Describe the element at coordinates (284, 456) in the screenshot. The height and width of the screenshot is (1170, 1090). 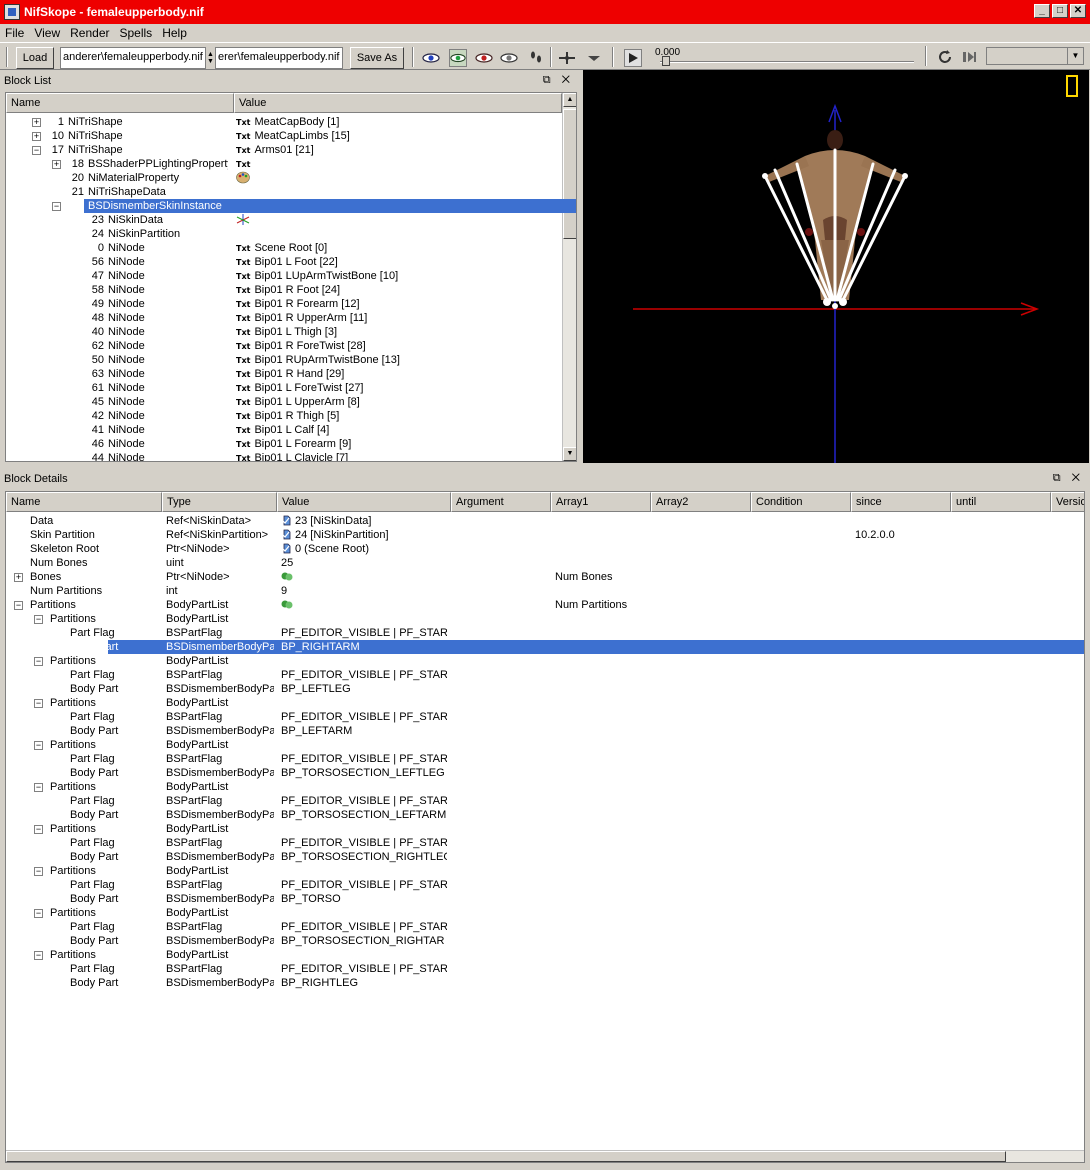
I see `block-row: 44 NiNode Txt Bip01 L Clavicle [7]` at that location.